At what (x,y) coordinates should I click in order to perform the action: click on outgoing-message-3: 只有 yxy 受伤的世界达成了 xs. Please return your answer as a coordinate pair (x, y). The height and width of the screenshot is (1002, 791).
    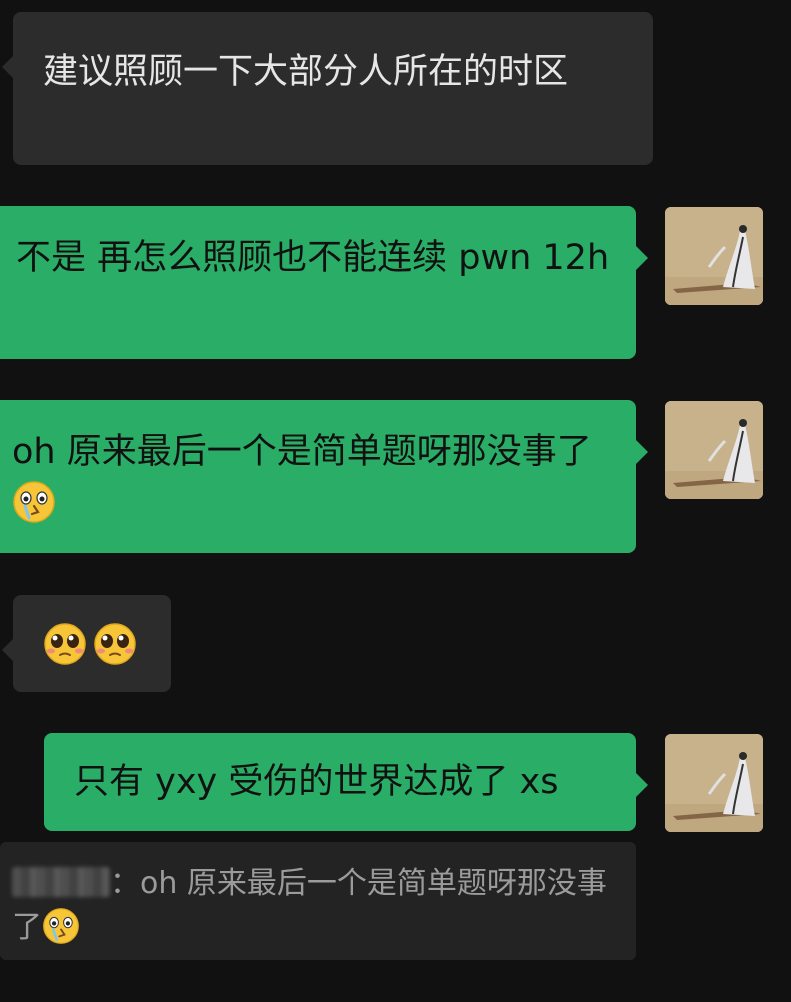
    Looking at the image, I should click on (346, 782).